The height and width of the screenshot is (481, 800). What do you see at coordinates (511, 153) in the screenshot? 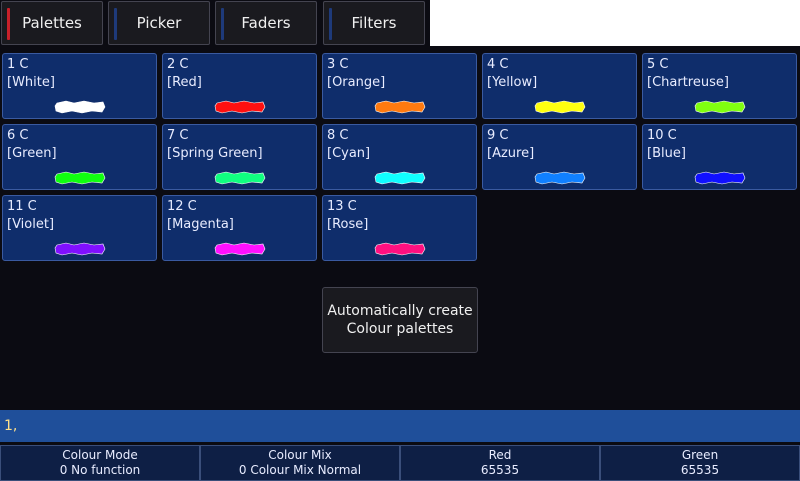
I see `palette-name: [Azure]` at bounding box center [511, 153].